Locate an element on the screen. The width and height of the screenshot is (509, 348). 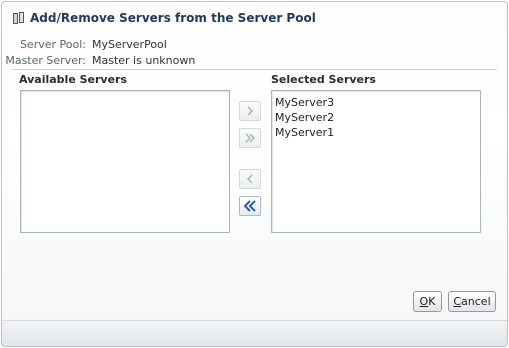
server-pool-icon is located at coordinates (19, 18).